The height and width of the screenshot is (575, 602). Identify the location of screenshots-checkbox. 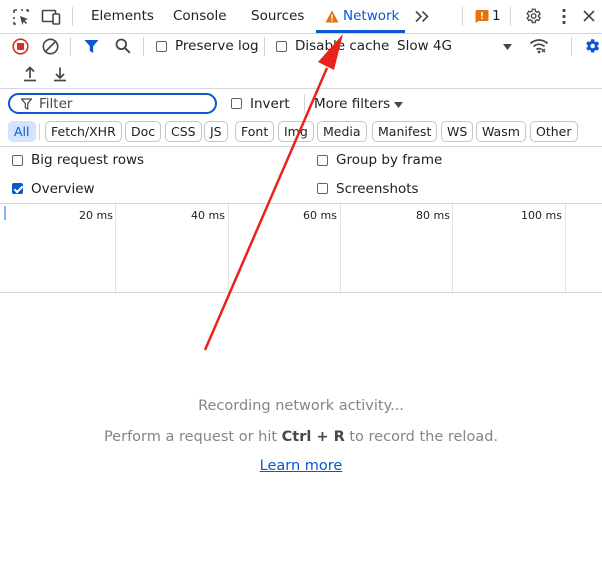
(322, 188).